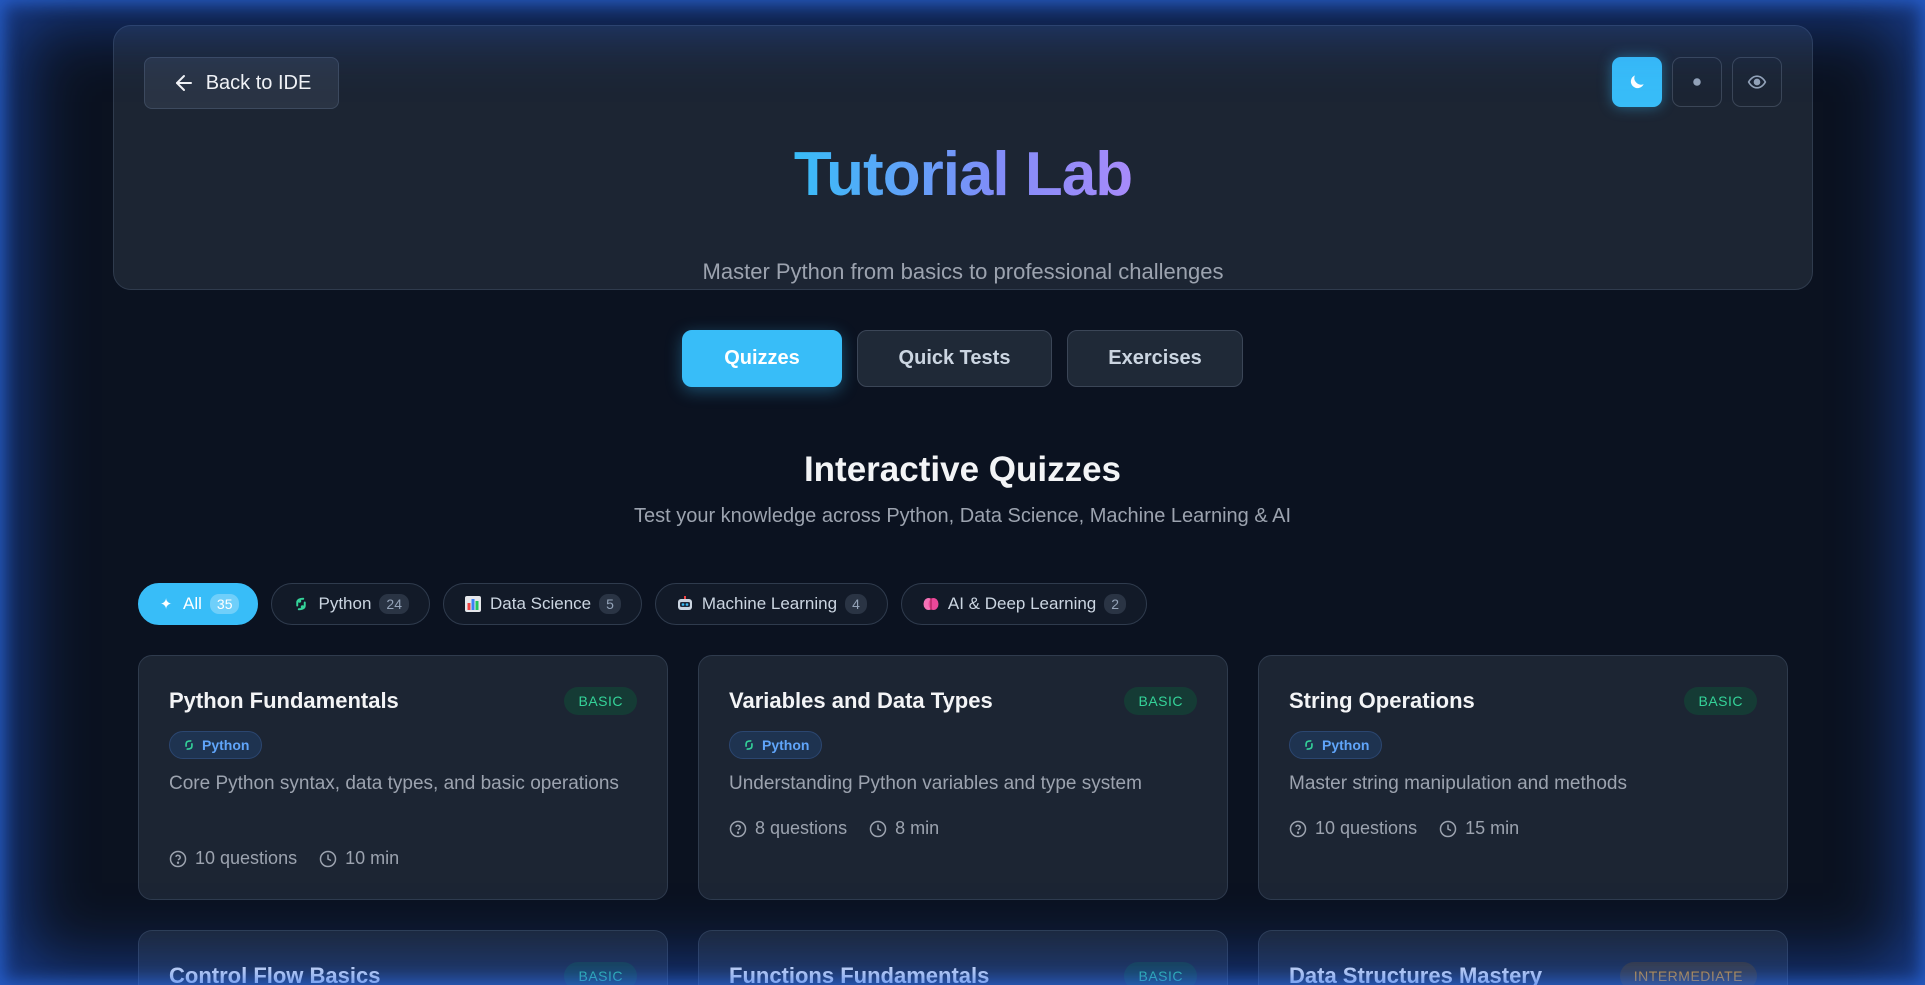  What do you see at coordinates (473, 604) in the screenshot?
I see `bar-chart-icon` at bounding box center [473, 604].